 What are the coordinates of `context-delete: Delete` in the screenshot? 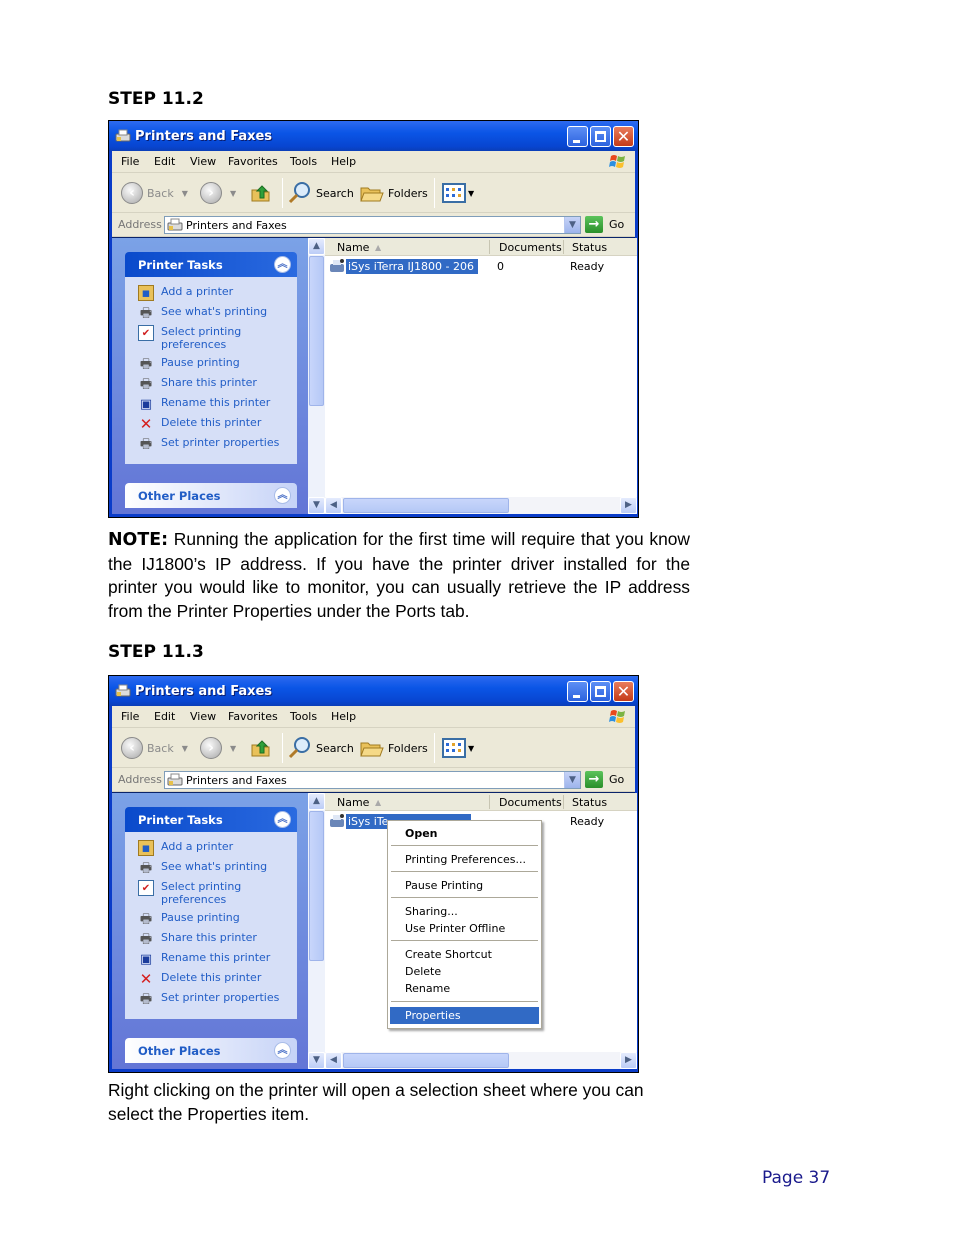 It's located at (464, 971).